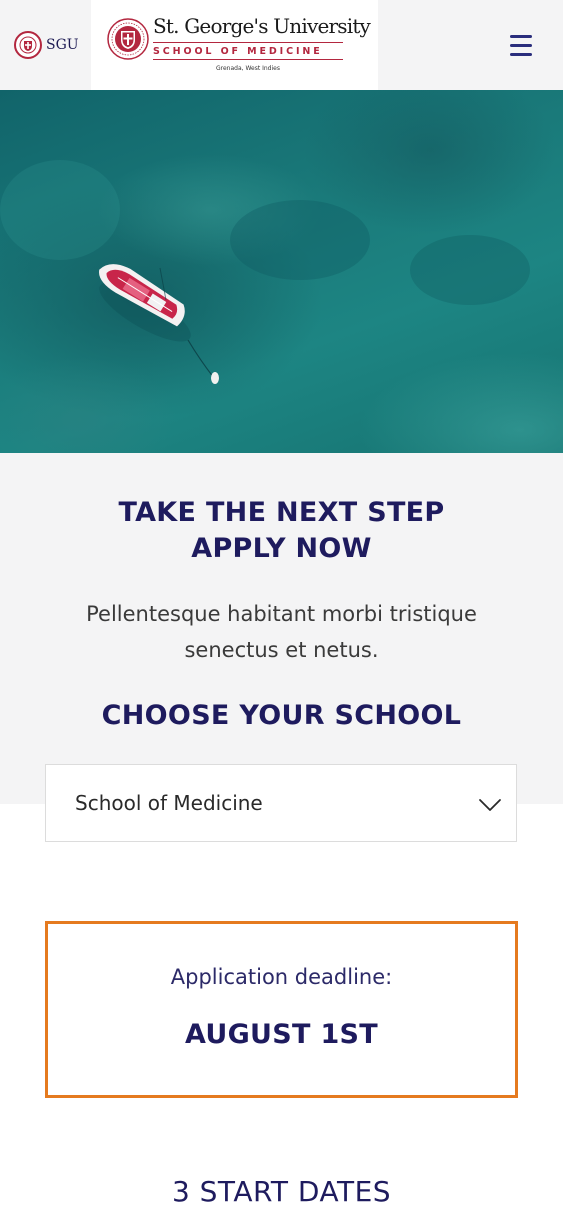 The height and width of the screenshot is (1210, 563). I want to click on hamburger-menu-icon, so click(521, 45).